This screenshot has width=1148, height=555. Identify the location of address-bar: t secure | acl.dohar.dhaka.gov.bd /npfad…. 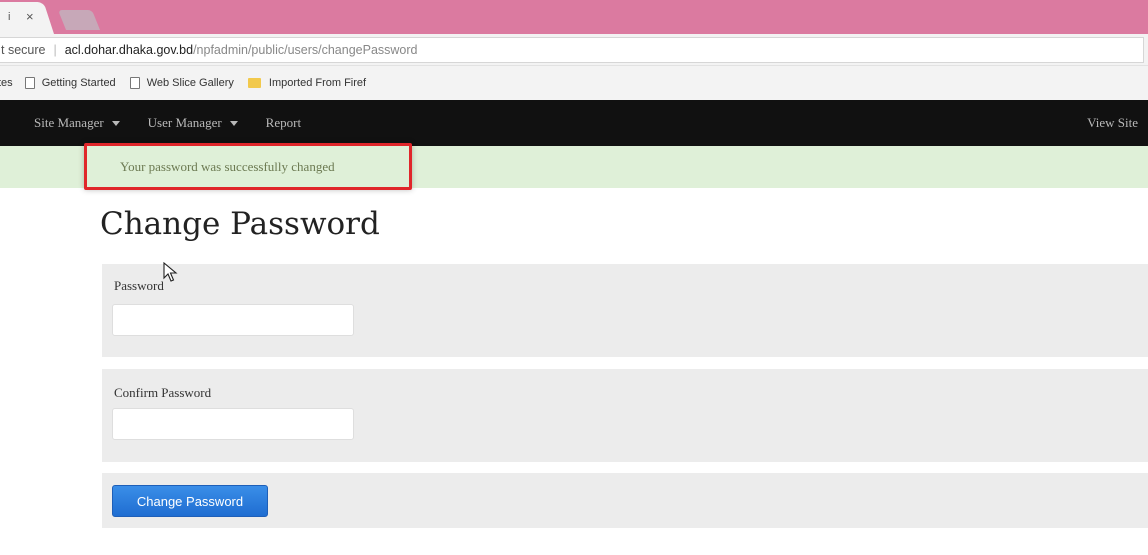
(574, 50).